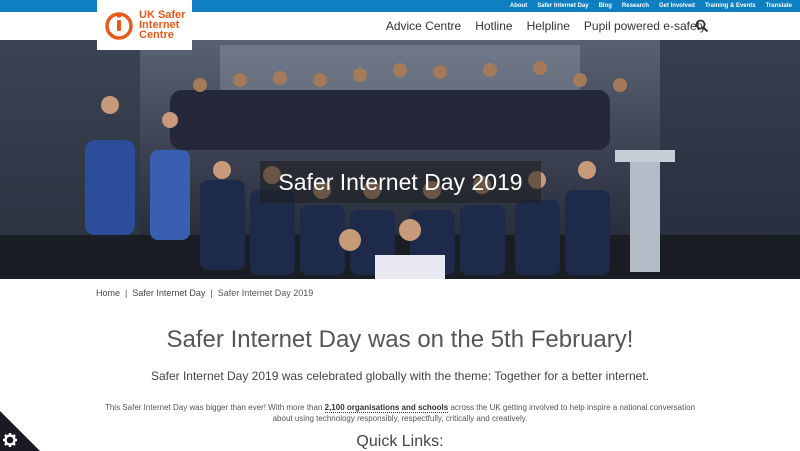 This screenshot has width=800, height=451. I want to click on power-logo-icon, so click(119, 26).